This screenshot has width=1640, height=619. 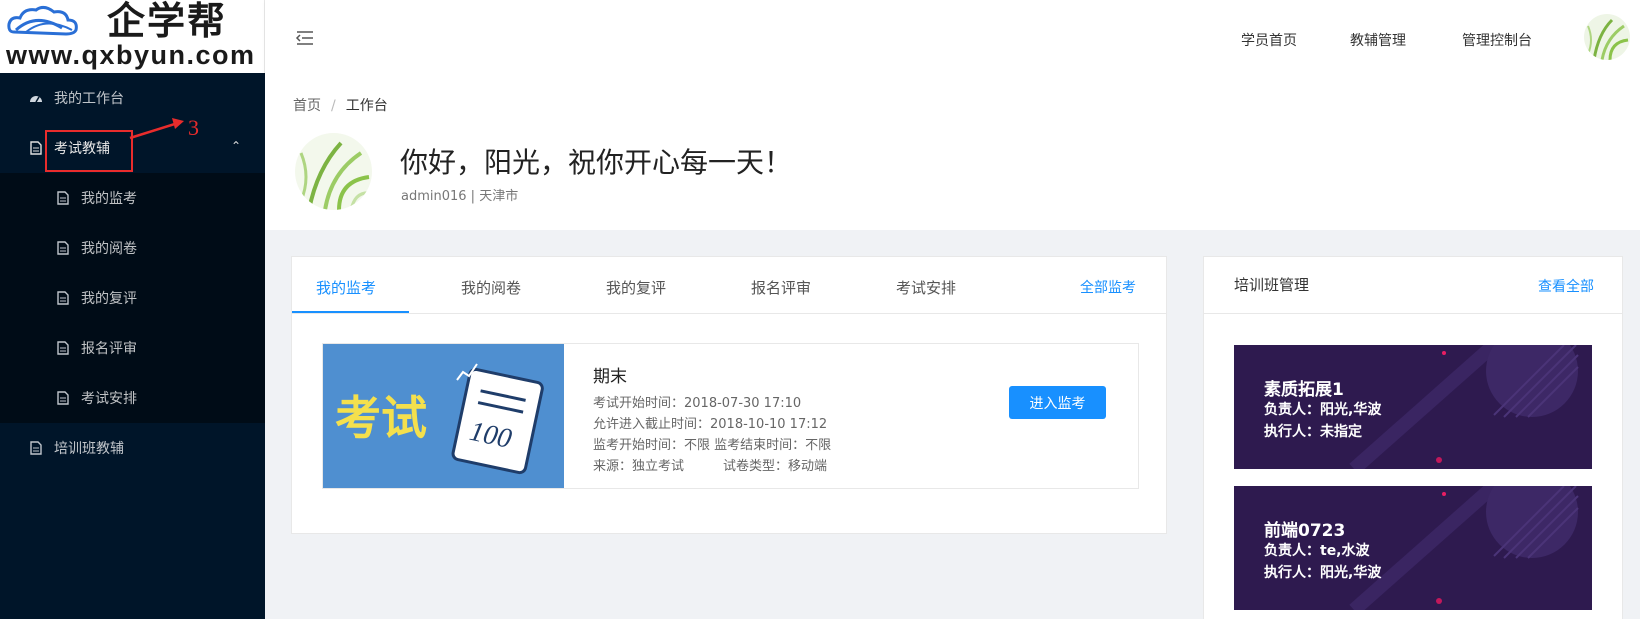 I want to click on sidebar-item-label: 我的复评, so click(x=109, y=299).